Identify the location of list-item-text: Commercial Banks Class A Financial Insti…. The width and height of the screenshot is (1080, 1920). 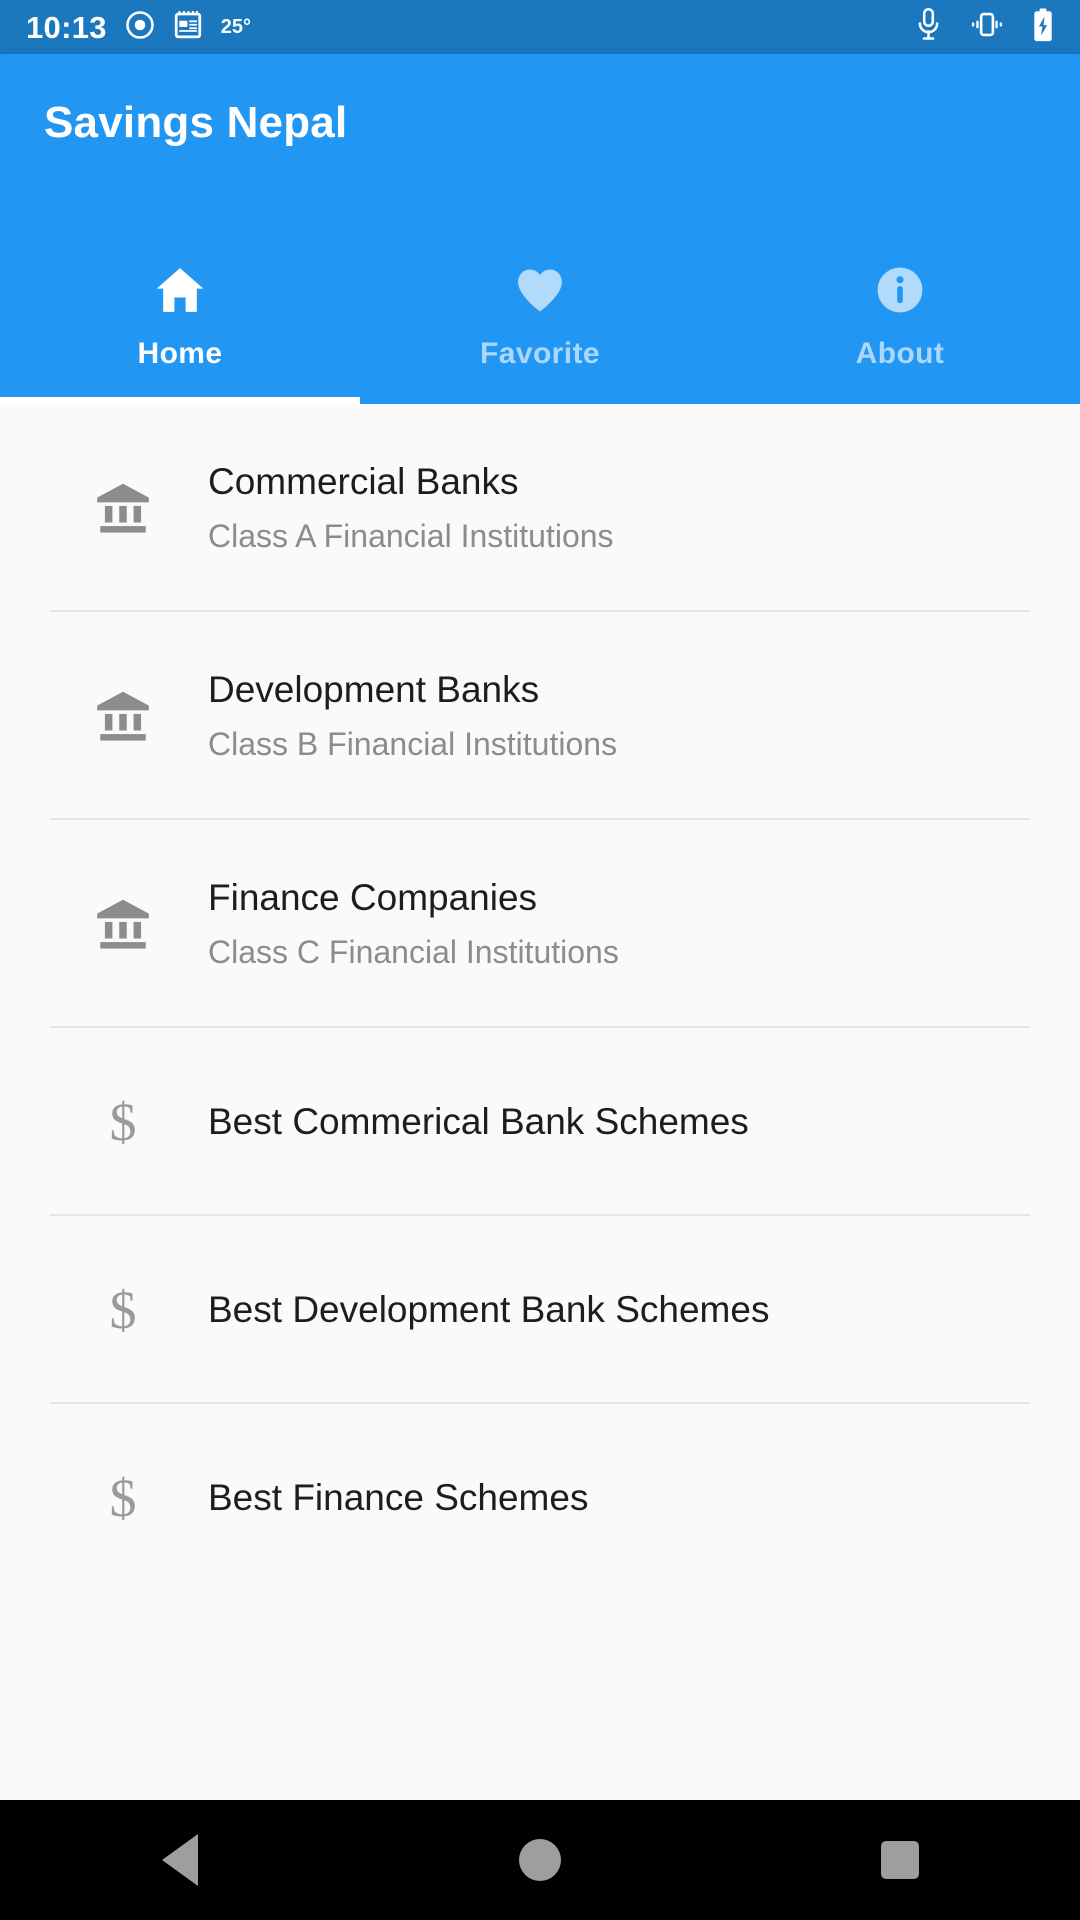
(411, 507).